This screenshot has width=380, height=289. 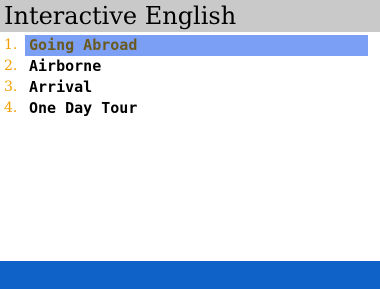 What do you see at coordinates (190, 275) in the screenshot?
I see `softkey-bar` at bounding box center [190, 275].